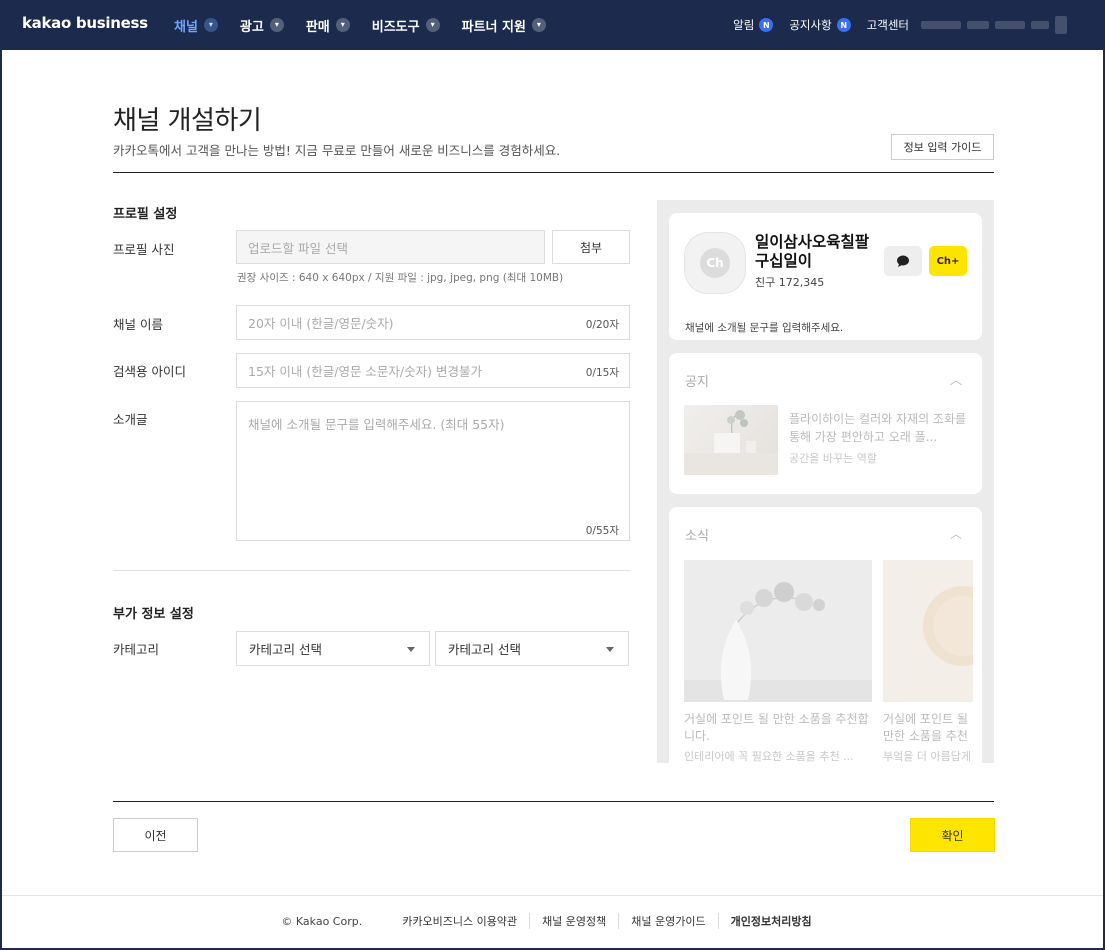 The height and width of the screenshot is (950, 1105). I want to click on name-char-counter: 0/20자, so click(602, 325).